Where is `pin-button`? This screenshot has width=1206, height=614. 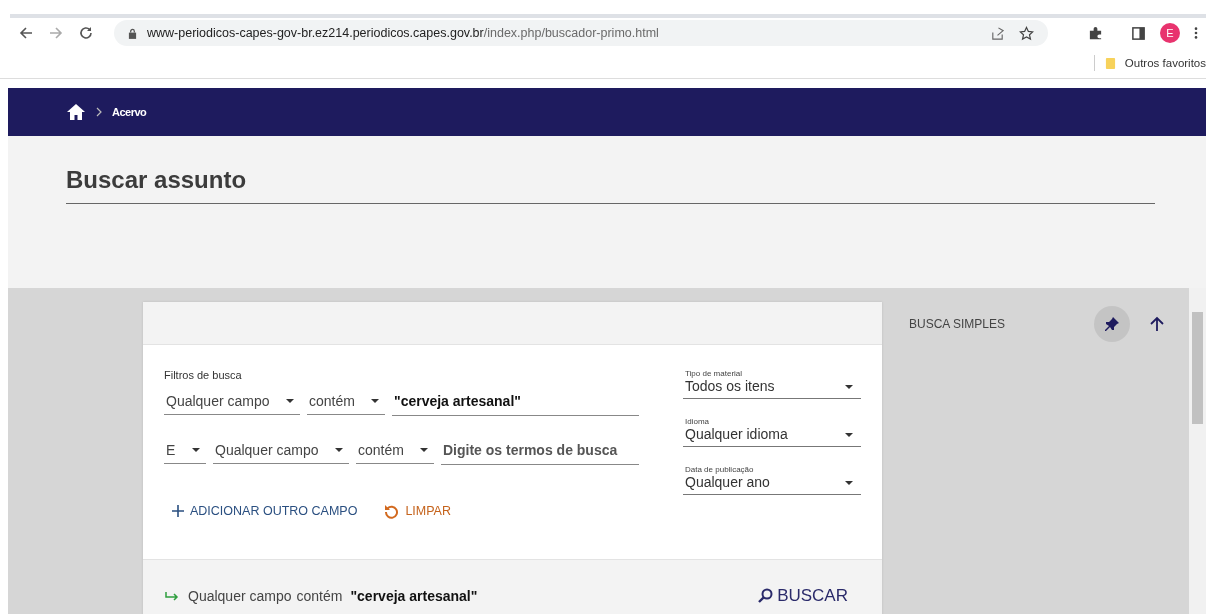 pin-button is located at coordinates (1112, 324).